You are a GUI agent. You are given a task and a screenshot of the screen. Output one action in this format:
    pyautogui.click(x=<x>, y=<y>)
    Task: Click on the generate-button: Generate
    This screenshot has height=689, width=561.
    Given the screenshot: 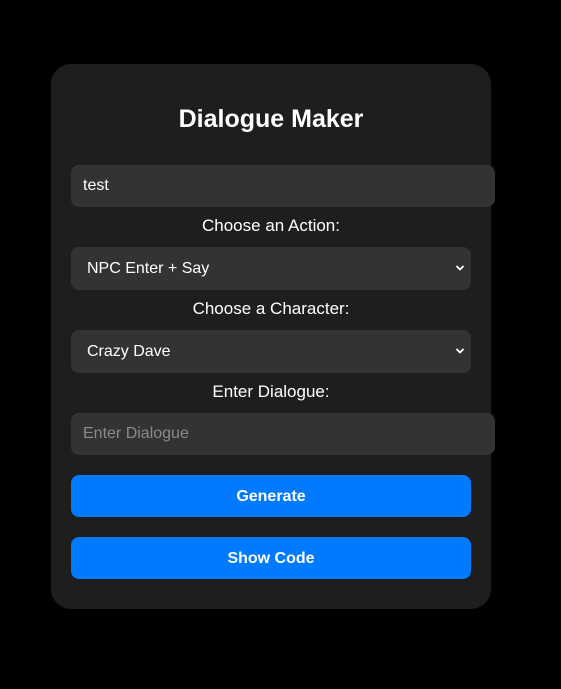 What is the action you would take?
    pyautogui.click(x=271, y=496)
    